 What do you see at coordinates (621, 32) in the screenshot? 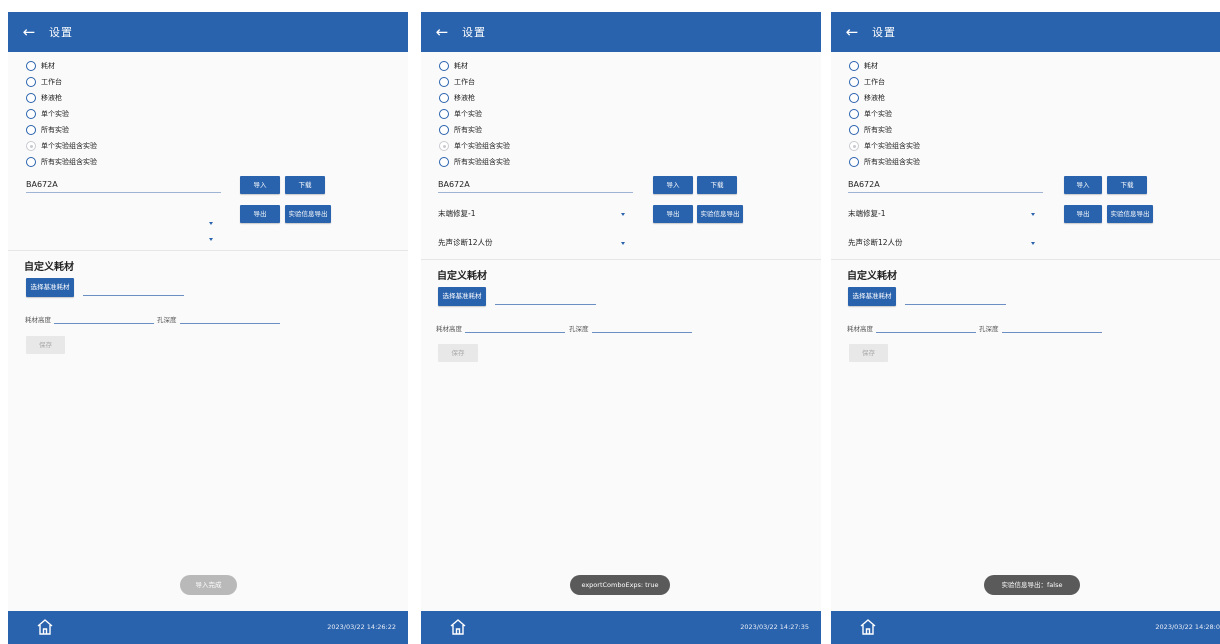
I see `app-bar: ← 设置` at bounding box center [621, 32].